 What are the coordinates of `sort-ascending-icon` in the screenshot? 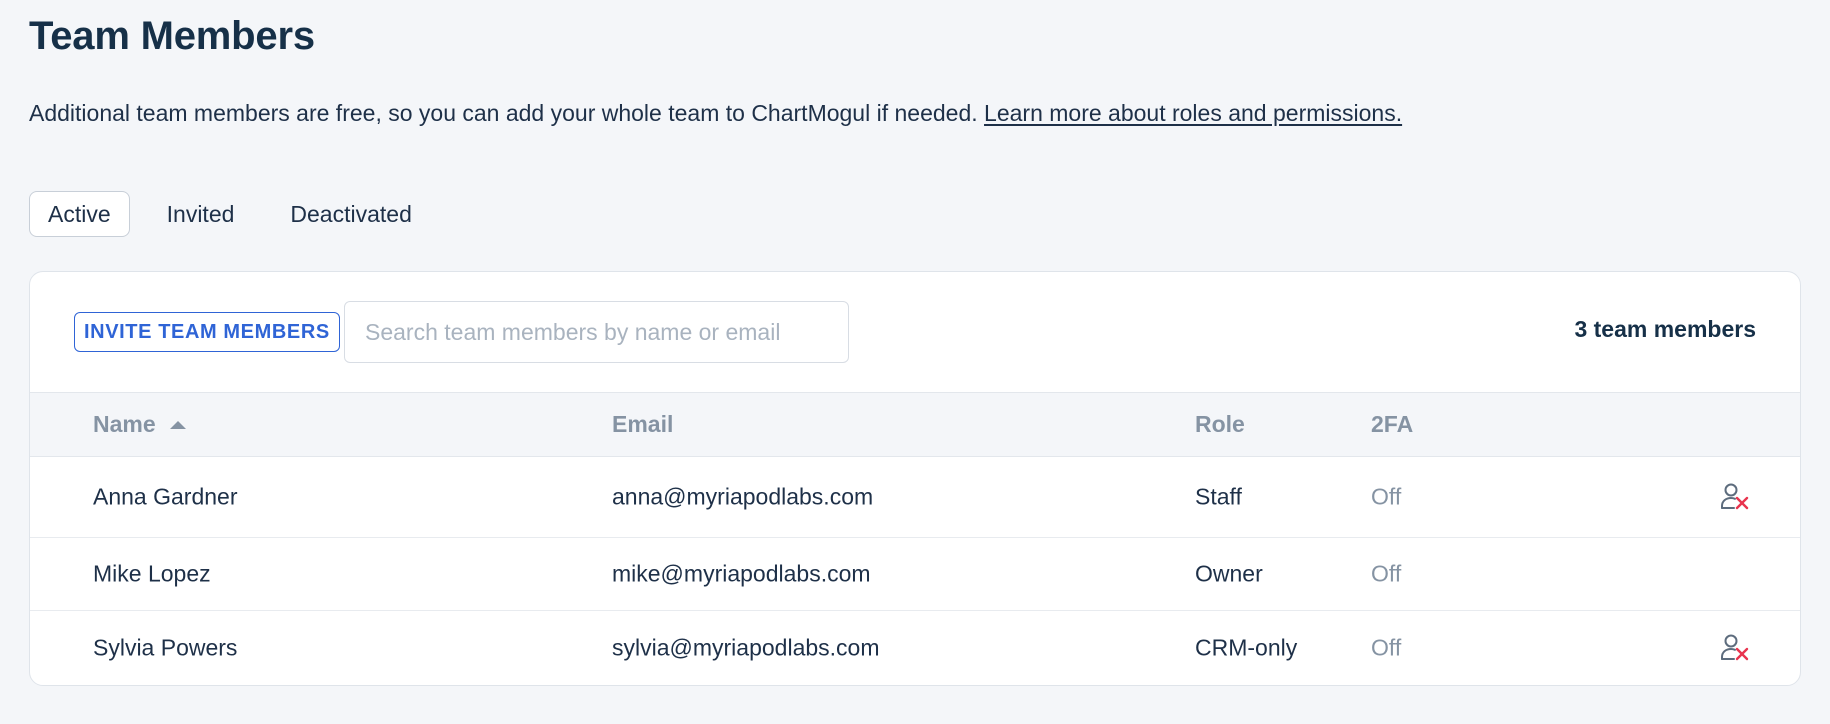 It's located at (177, 424).